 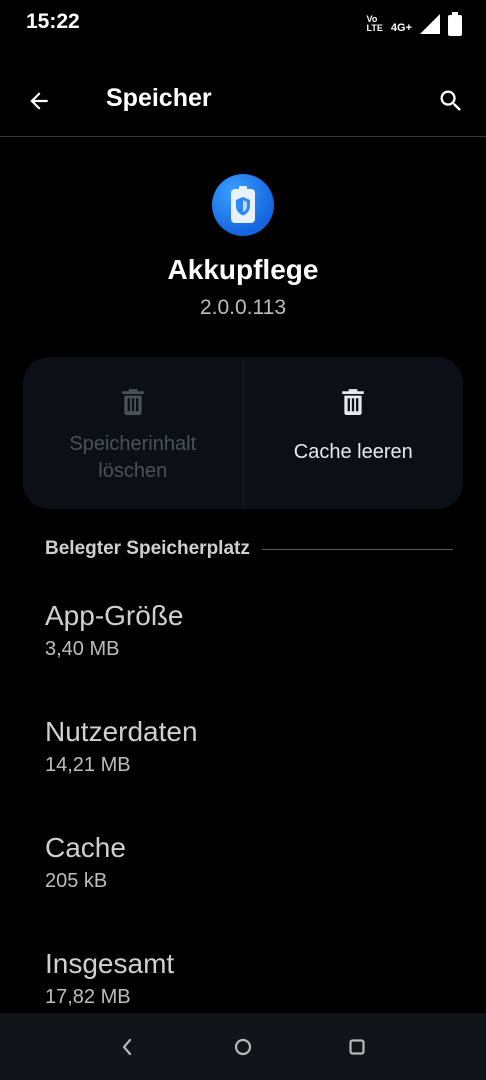 I want to click on search-icon, so click(x=450, y=100).